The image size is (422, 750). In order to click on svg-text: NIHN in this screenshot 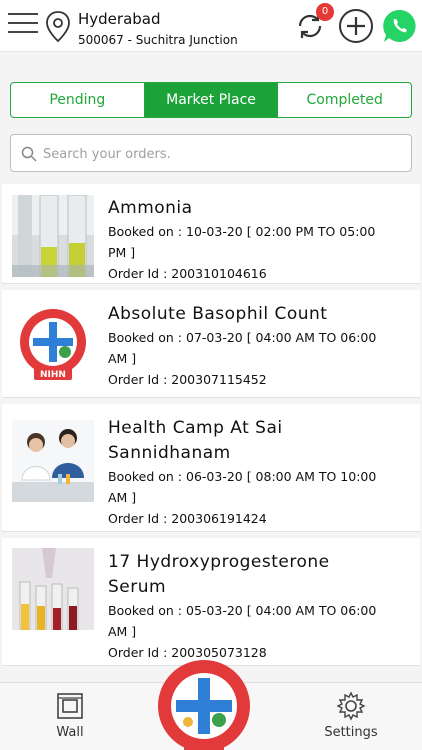, I will do `click(53, 375)`.